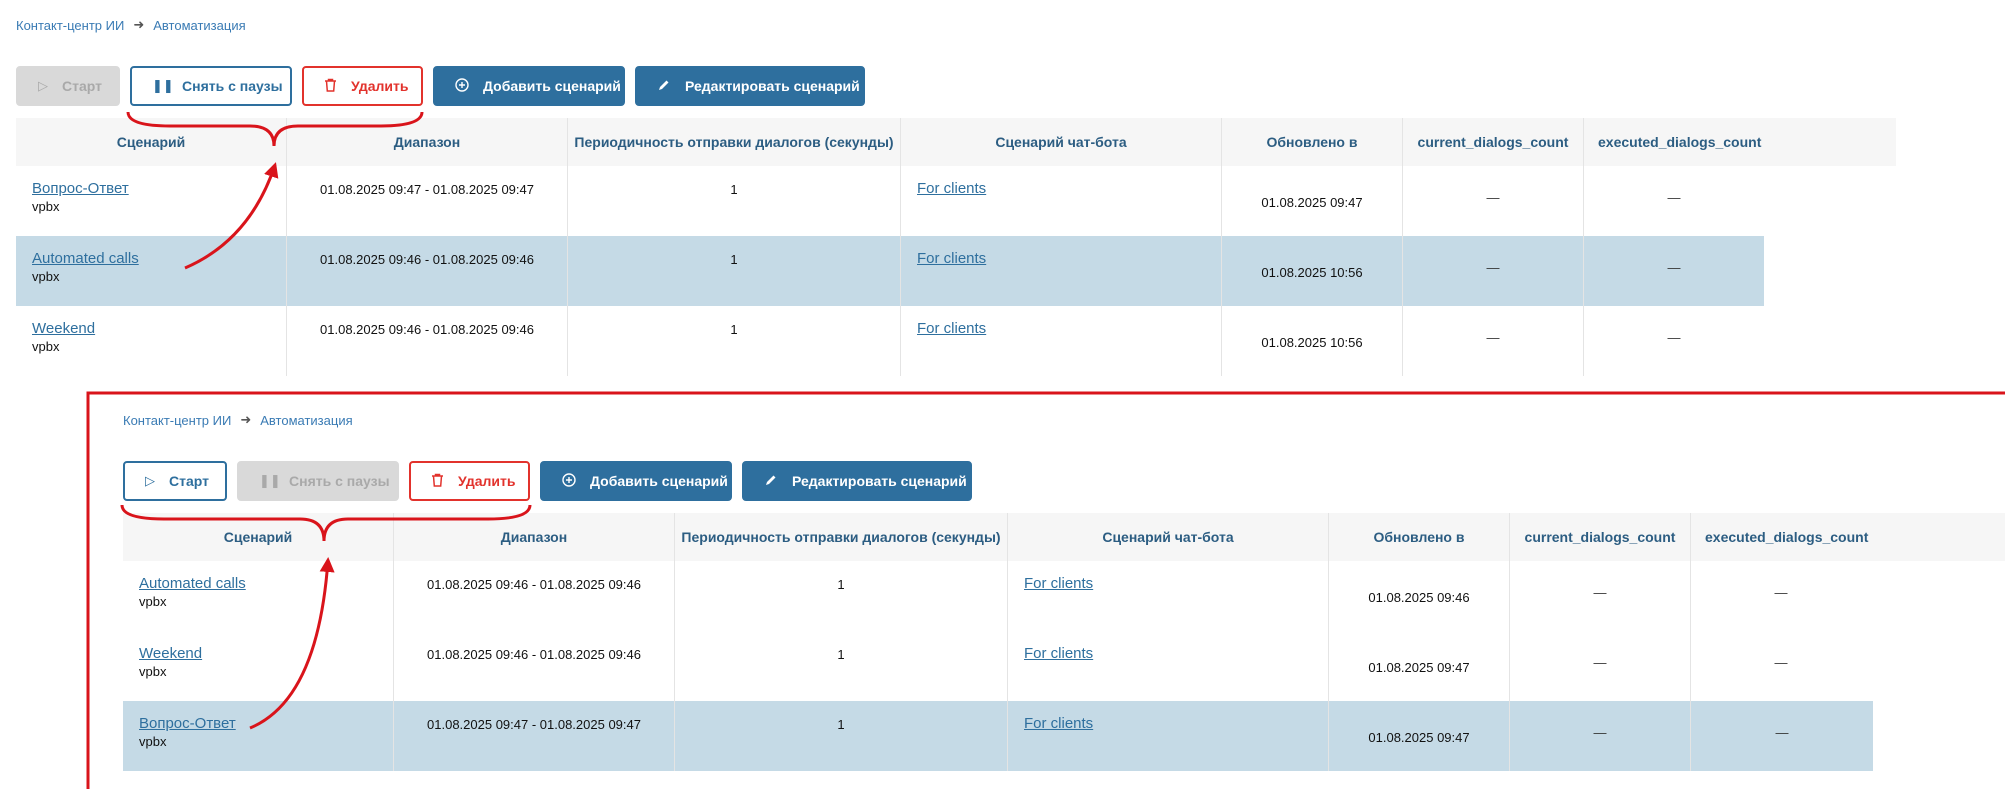 Image resolution: width=2005 pixels, height=789 pixels. I want to click on start-button-label: Старт, so click(82, 86).